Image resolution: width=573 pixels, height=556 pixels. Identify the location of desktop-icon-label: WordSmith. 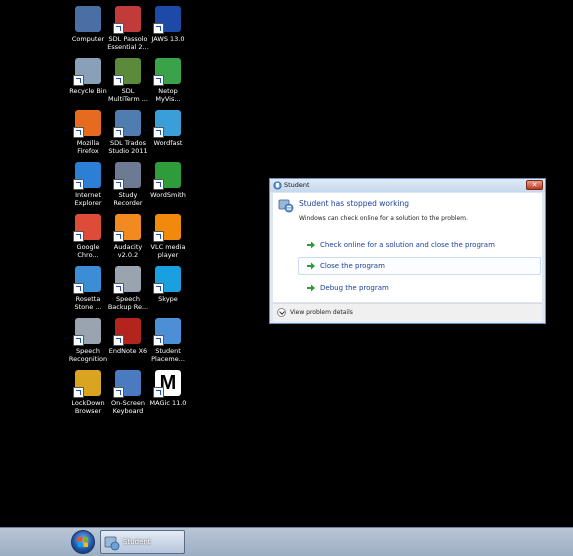
(168, 195).